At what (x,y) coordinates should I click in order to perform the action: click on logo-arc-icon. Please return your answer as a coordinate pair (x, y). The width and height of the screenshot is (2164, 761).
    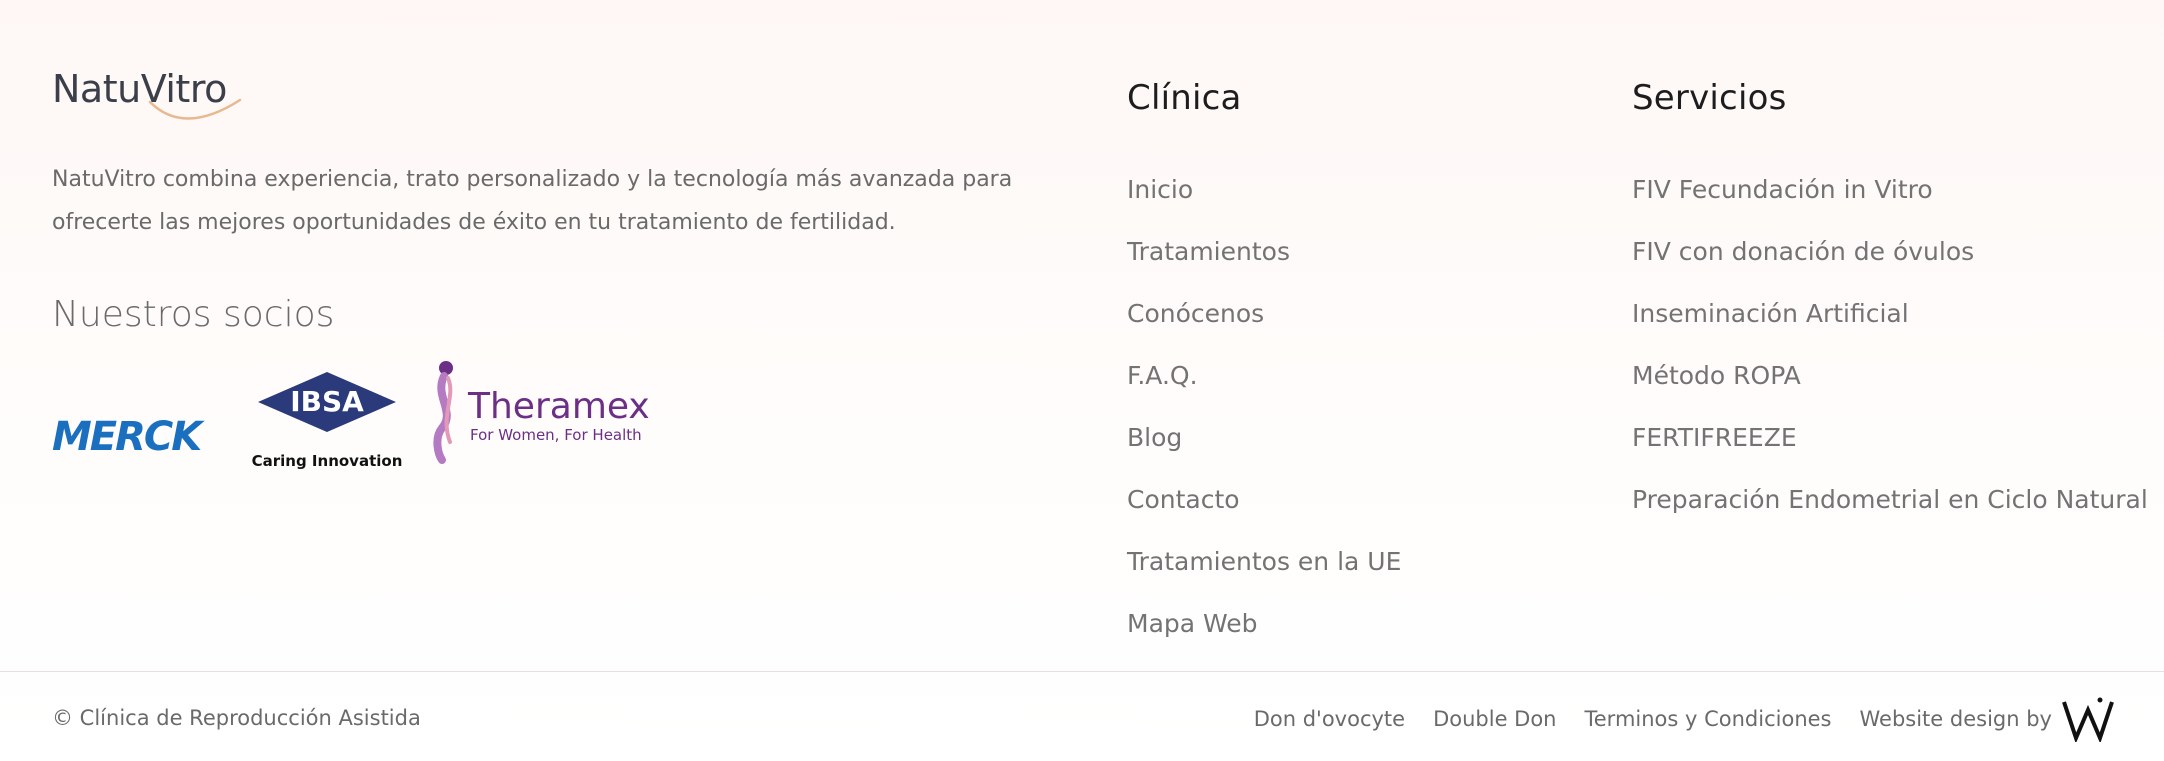
    Looking at the image, I should click on (195, 109).